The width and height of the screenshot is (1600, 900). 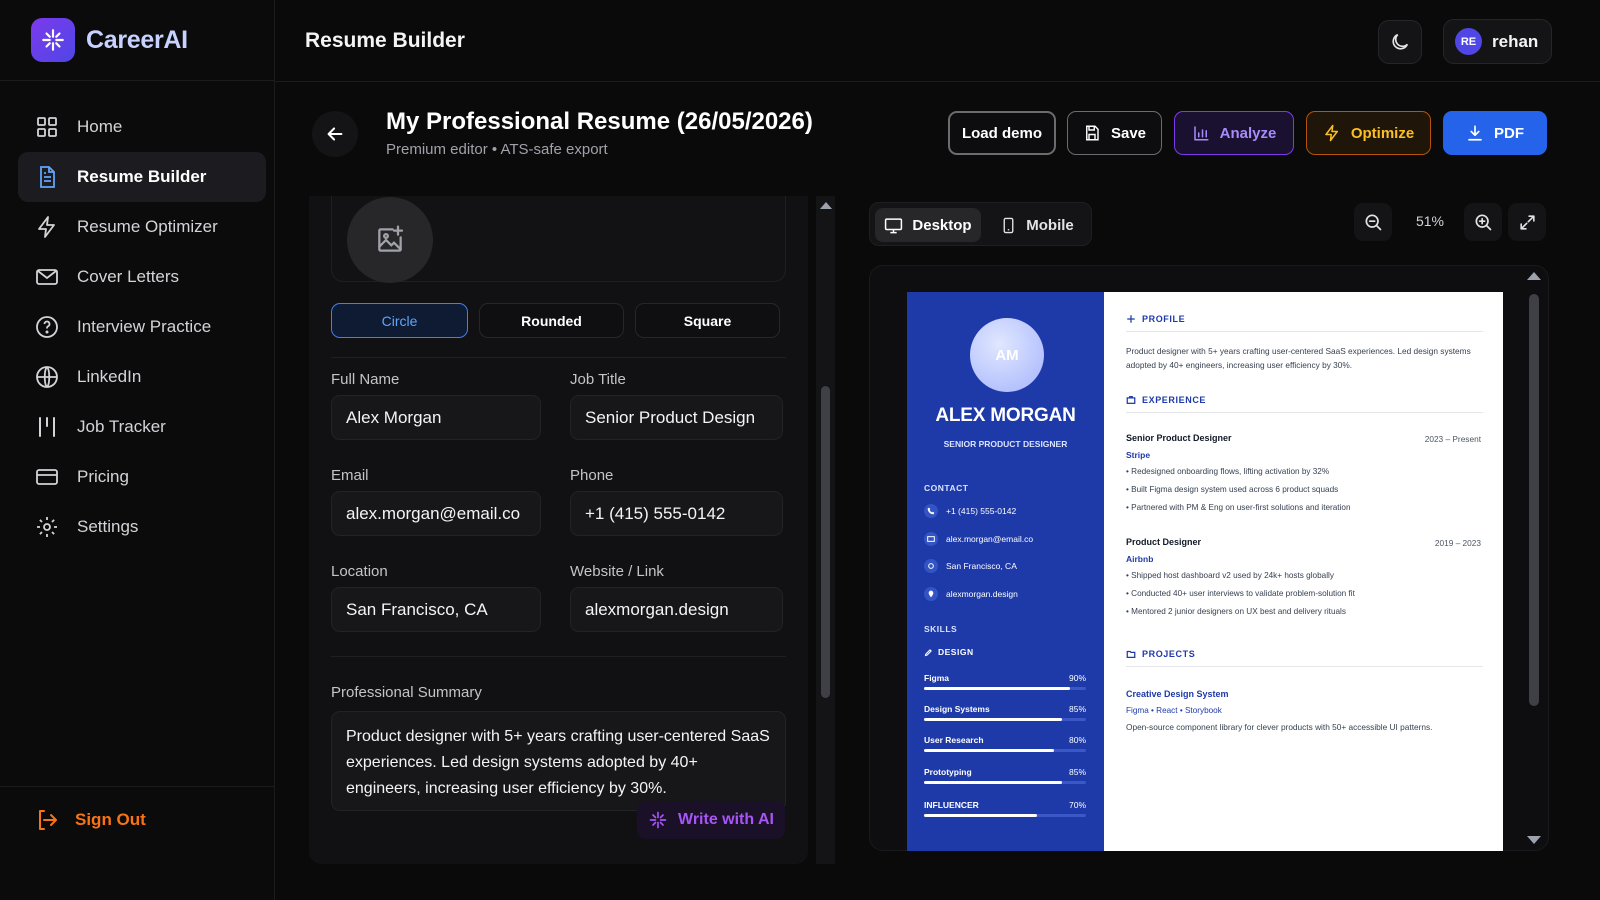 I want to click on zoom-level: 51%, so click(x=1430, y=221).